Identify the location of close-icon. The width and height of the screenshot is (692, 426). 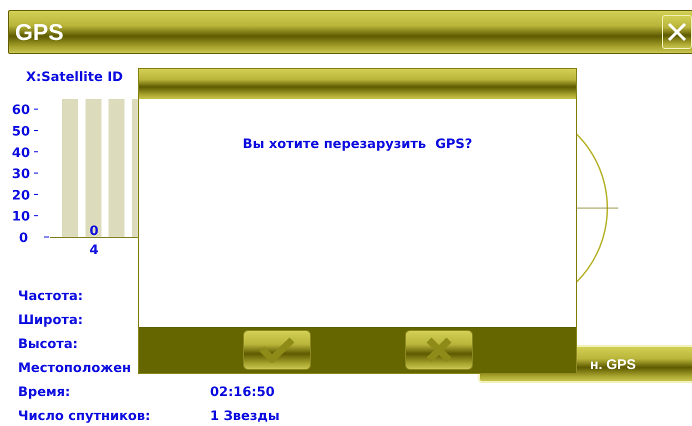
(677, 32).